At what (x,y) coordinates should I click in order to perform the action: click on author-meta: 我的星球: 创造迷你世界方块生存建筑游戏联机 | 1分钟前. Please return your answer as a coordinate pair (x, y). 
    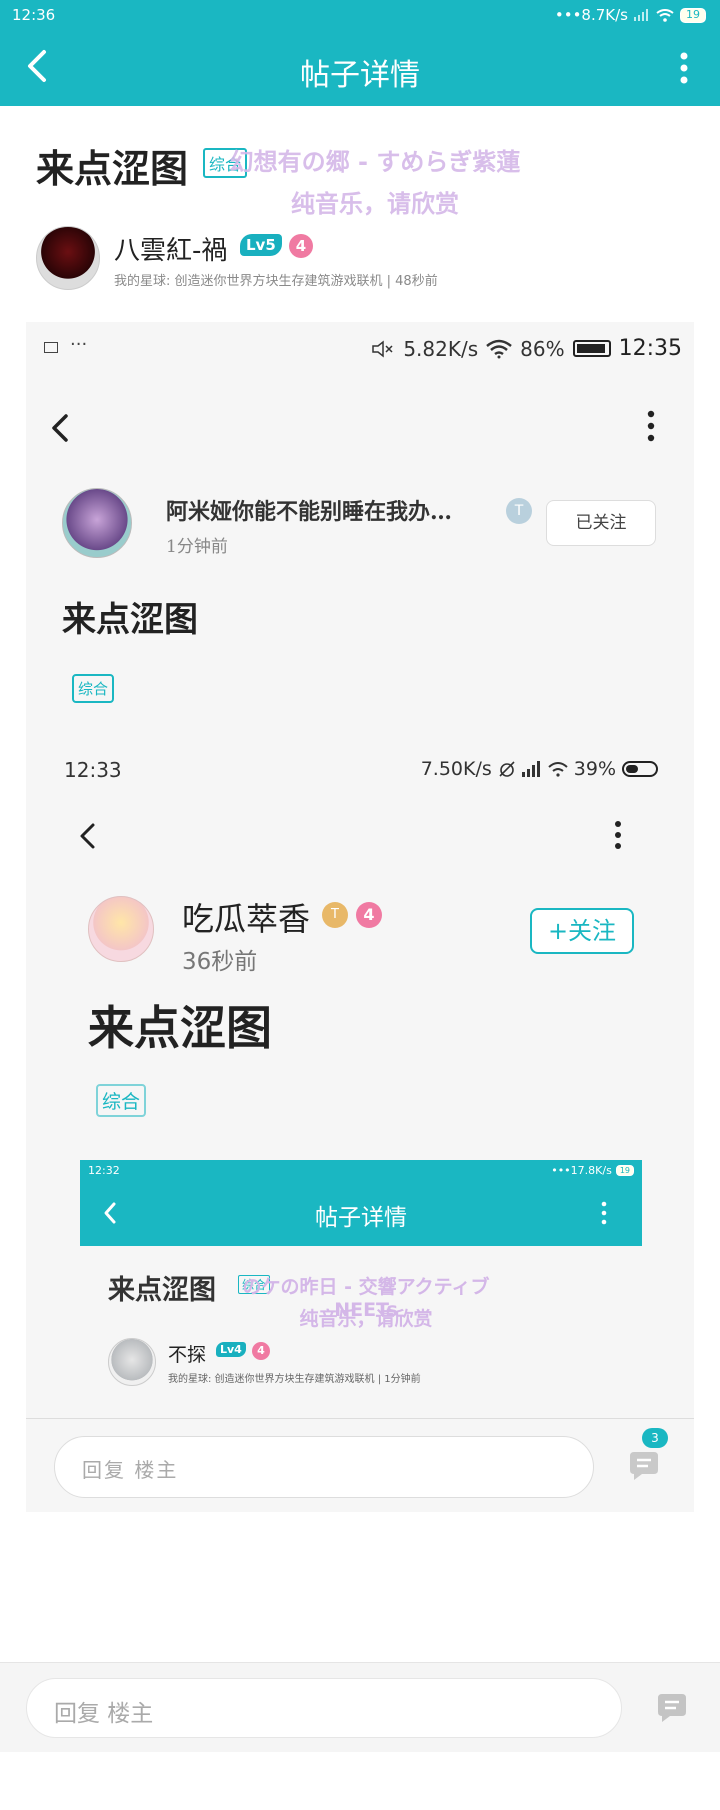
    Looking at the image, I should click on (294, 1379).